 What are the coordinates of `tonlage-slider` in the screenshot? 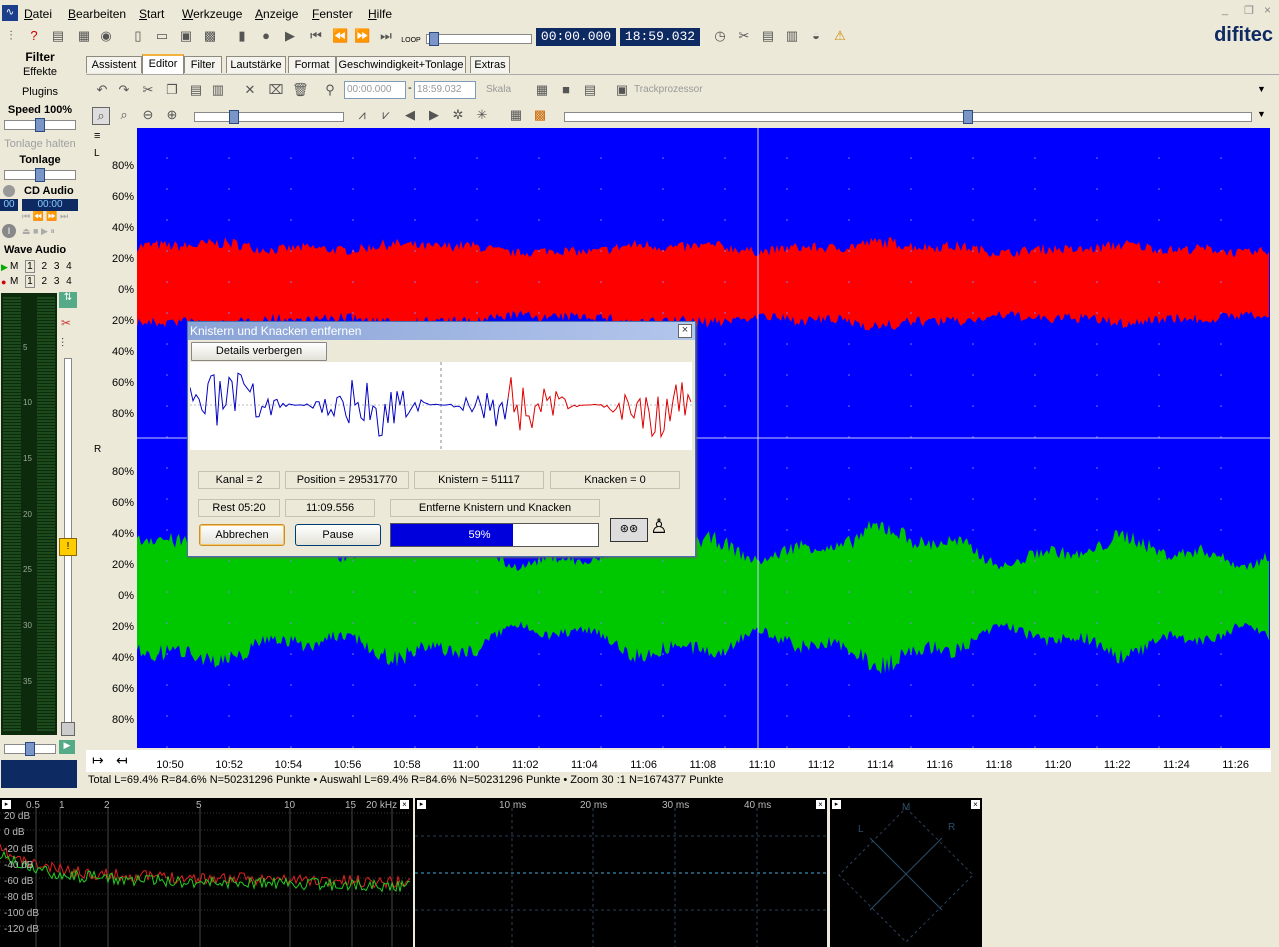 It's located at (40, 175).